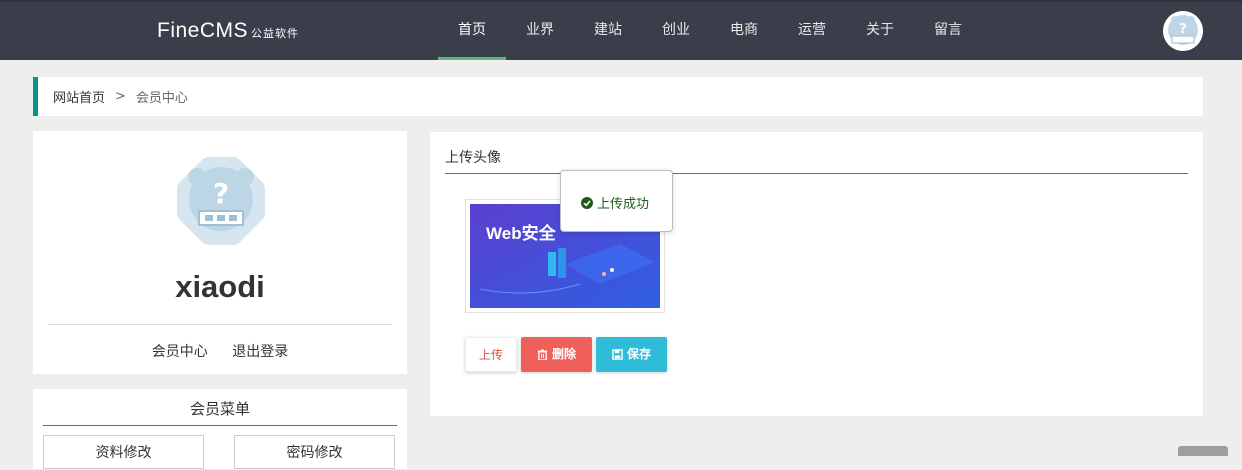 The width and height of the screenshot is (1242, 470). I want to click on breadcrumb-home: 网站首页, so click(79, 96).